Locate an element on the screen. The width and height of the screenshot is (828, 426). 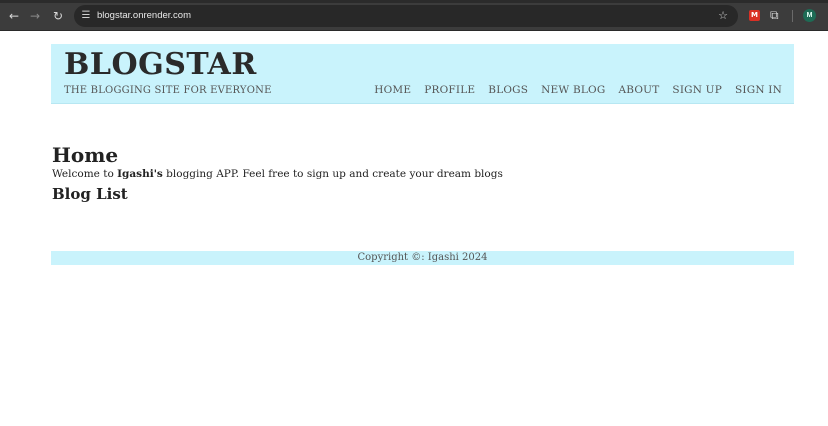
back-button: ← is located at coordinates (14, 16).